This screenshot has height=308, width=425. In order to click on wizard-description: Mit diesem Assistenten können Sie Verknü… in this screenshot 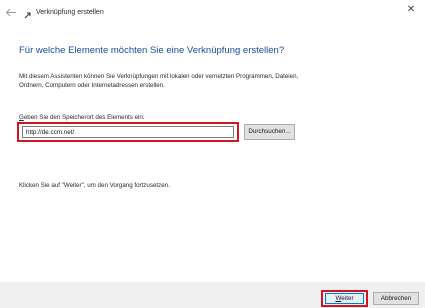, I will do `click(159, 81)`.